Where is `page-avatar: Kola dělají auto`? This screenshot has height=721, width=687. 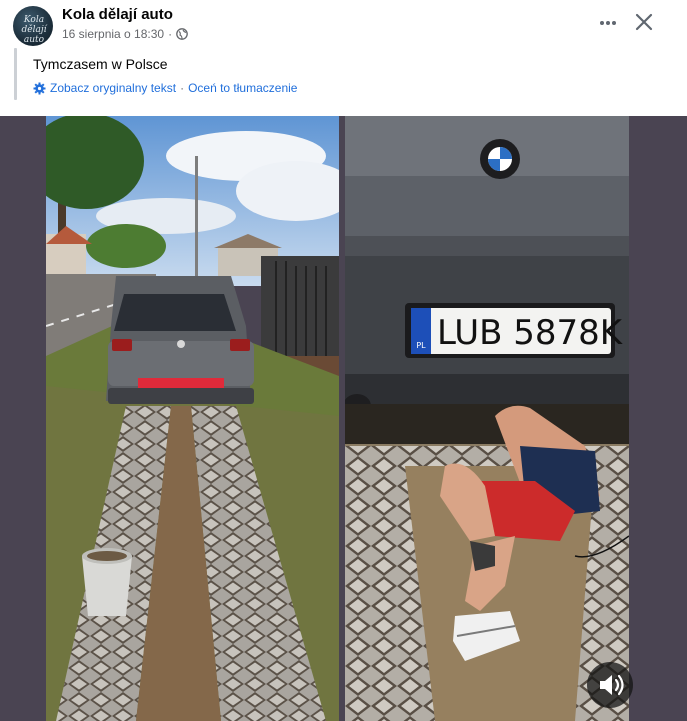 page-avatar: Kola dělají auto is located at coordinates (33, 26).